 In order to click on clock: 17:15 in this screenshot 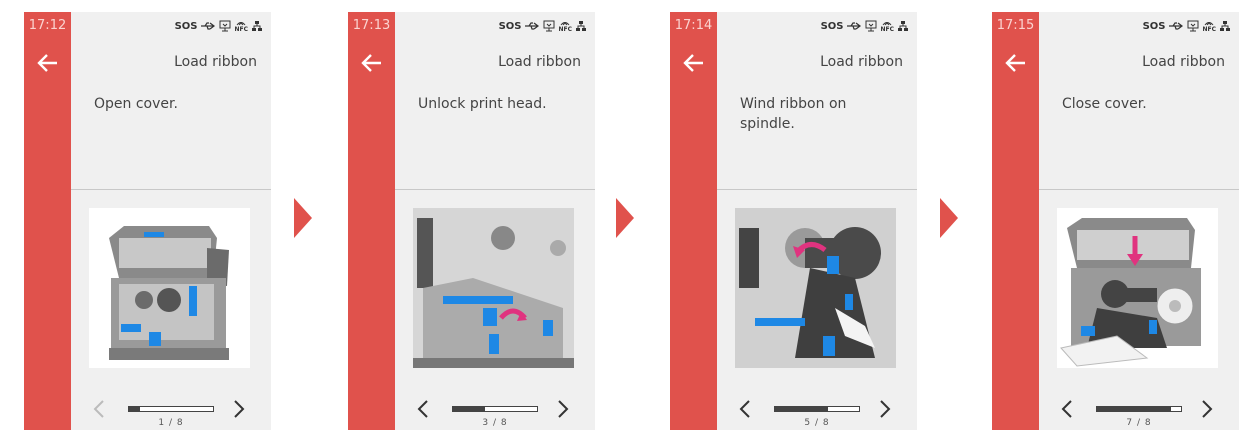, I will do `click(1015, 25)`.